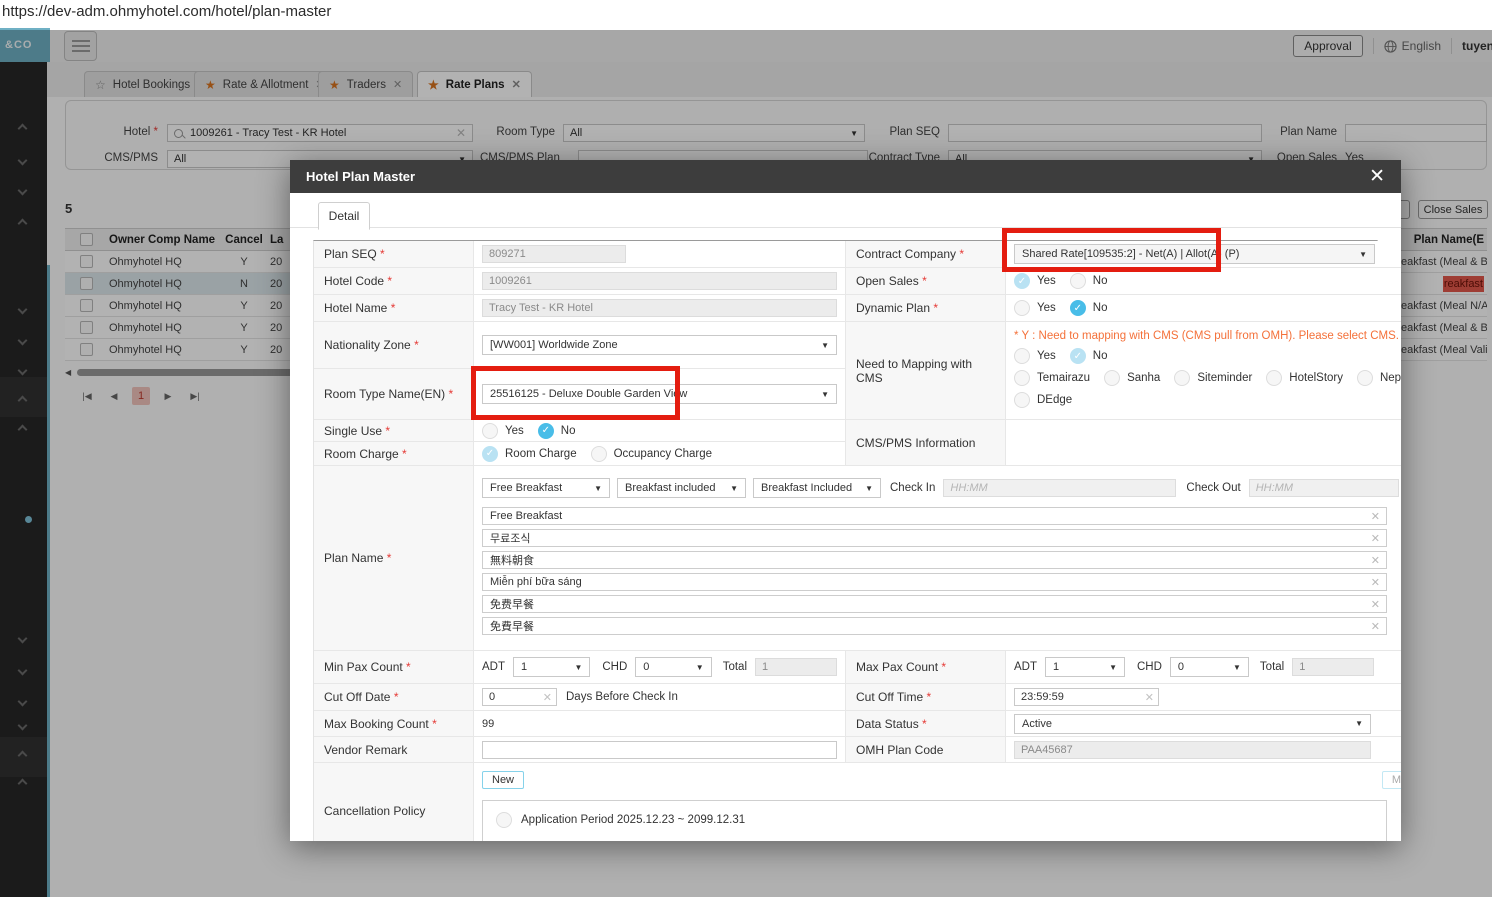  Describe the element at coordinates (598, 453) in the screenshot. I see `occupancy-charge-radio: ✓` at that location.